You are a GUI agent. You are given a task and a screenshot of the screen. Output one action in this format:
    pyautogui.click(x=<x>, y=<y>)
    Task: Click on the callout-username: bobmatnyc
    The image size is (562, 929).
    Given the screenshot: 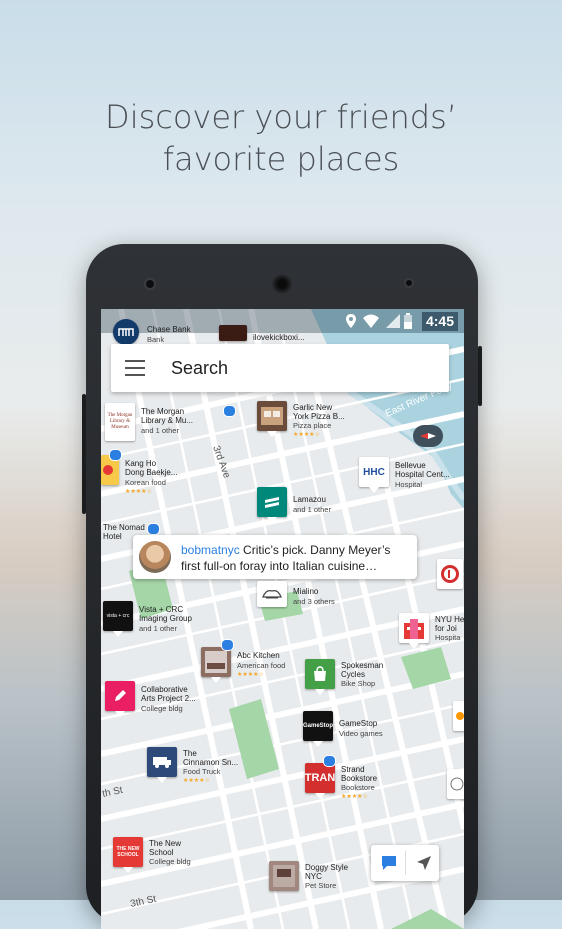 What is the action you would take?
    pyautogui.click(x=210, y=550)
    